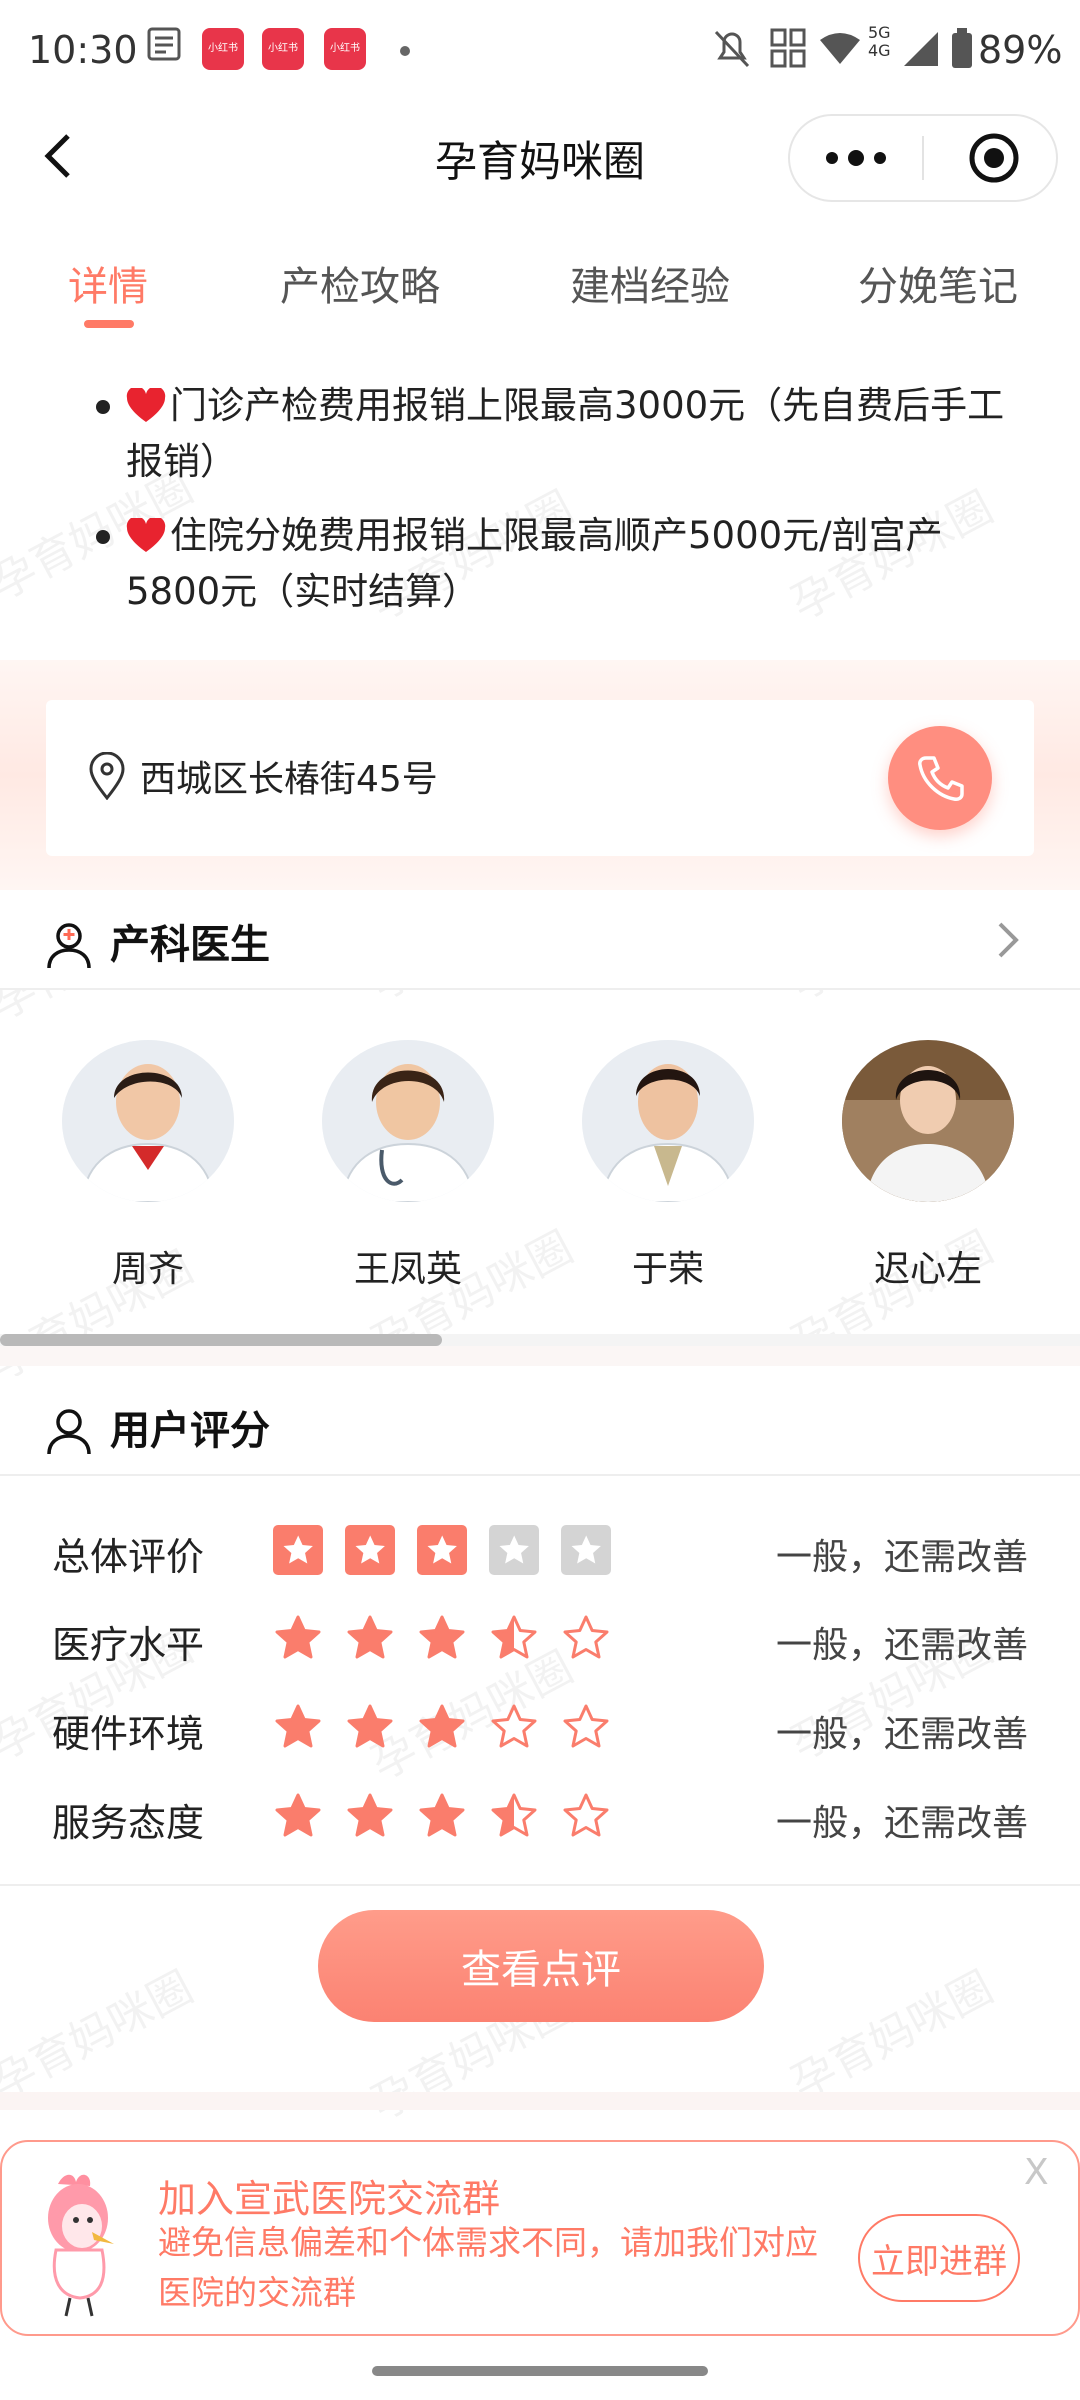 The height and width of the screenshot is (2400, 1080). I want to click on call-button, so click(940, 778).